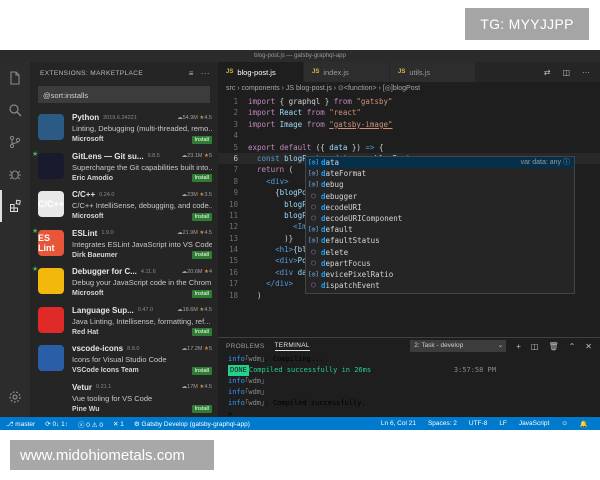 The width and height of the screenshot is (600, 480). I want to click on suggestion-item: [◎] d efault, so click(440, 229).